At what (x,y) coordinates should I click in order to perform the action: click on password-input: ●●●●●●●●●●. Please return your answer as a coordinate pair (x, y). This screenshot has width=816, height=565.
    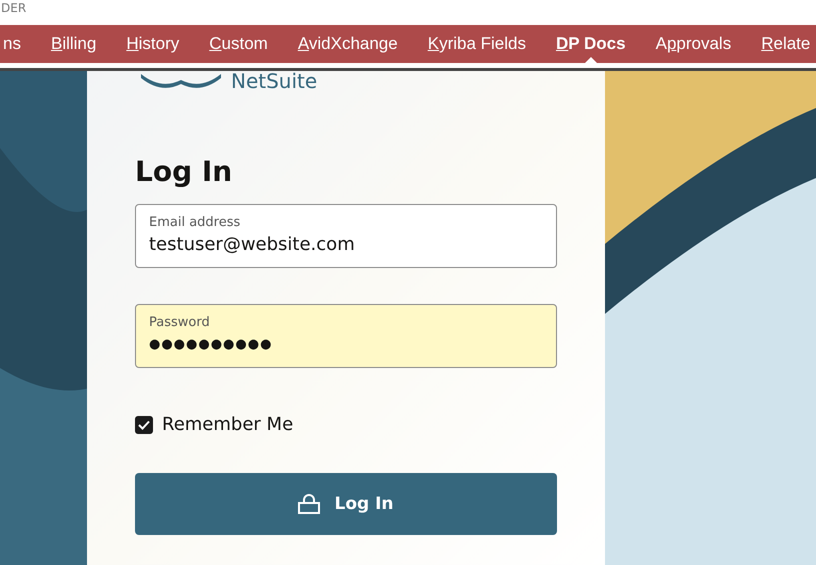
    Looking at the image, I should click on (346, 344).